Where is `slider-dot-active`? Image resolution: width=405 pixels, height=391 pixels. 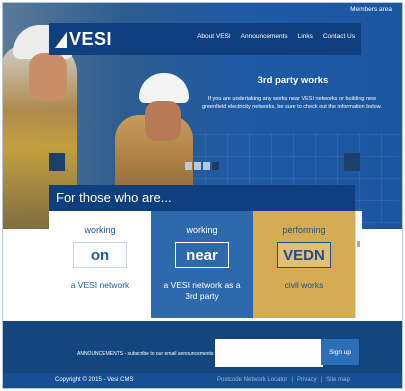
slider-dot-active is located at coordinates (215, 166).